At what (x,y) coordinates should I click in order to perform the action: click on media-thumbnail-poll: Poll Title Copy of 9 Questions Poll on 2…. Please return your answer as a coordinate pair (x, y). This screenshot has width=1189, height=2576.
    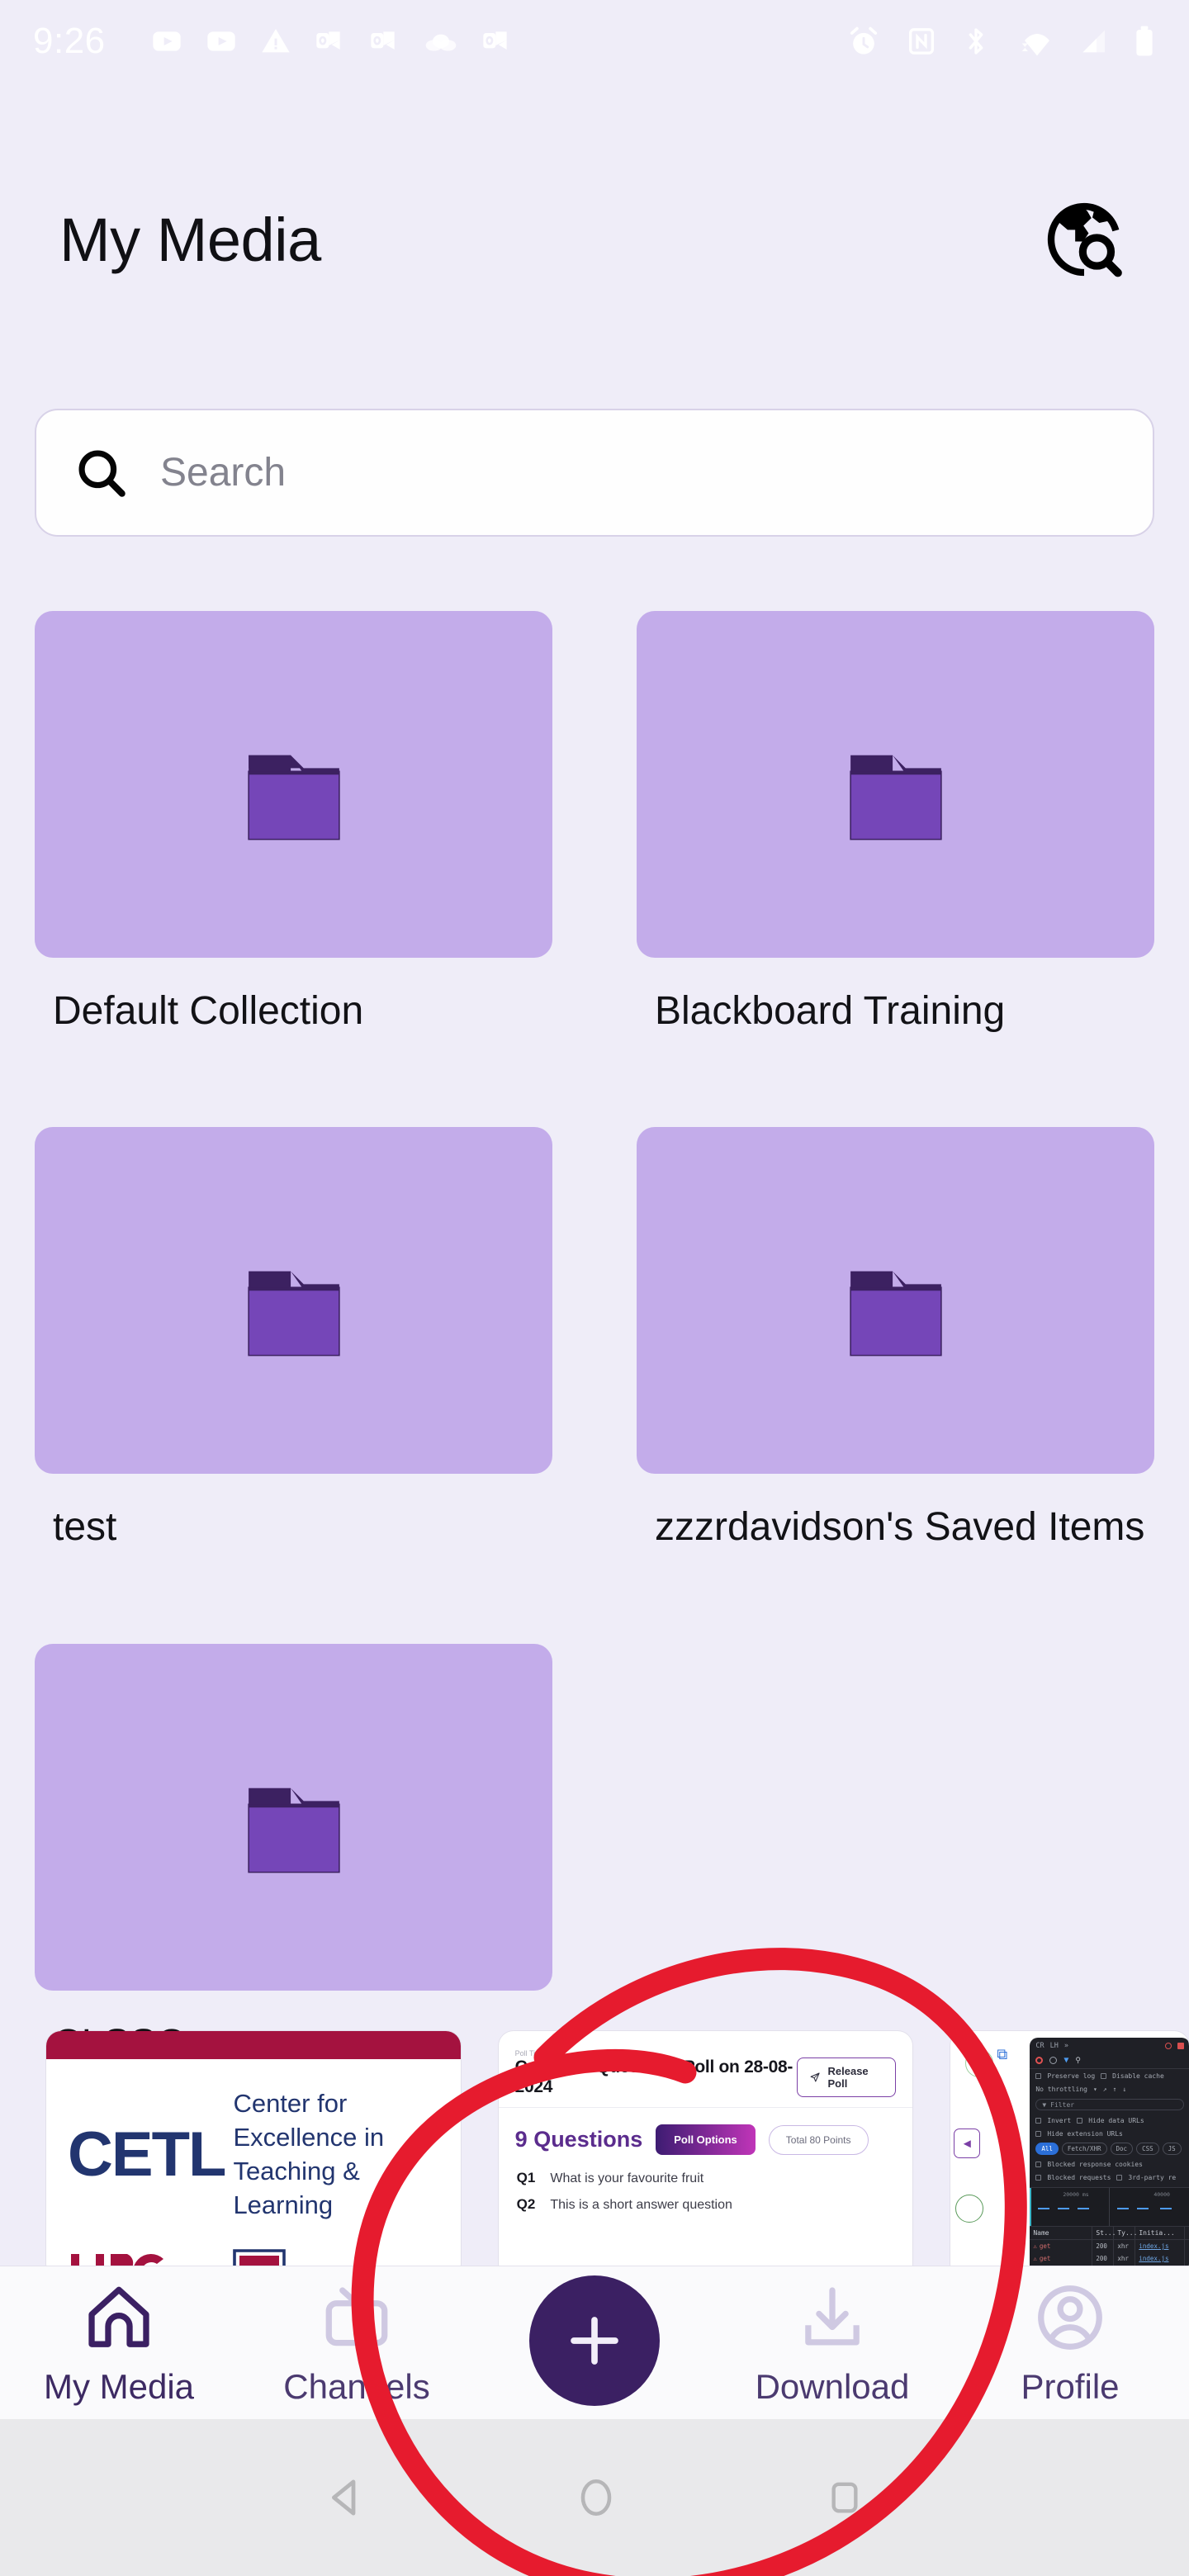
    Looking at the image, I should click on (705, 2155).